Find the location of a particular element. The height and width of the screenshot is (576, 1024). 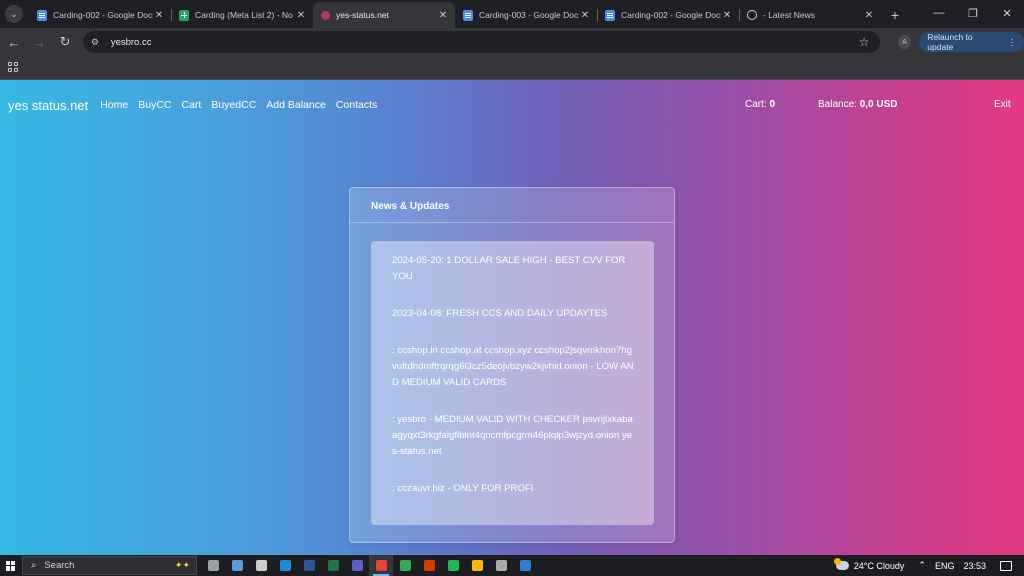

tab-title: Carding (Meta List 2) - No is located at coordinates (244, 15).